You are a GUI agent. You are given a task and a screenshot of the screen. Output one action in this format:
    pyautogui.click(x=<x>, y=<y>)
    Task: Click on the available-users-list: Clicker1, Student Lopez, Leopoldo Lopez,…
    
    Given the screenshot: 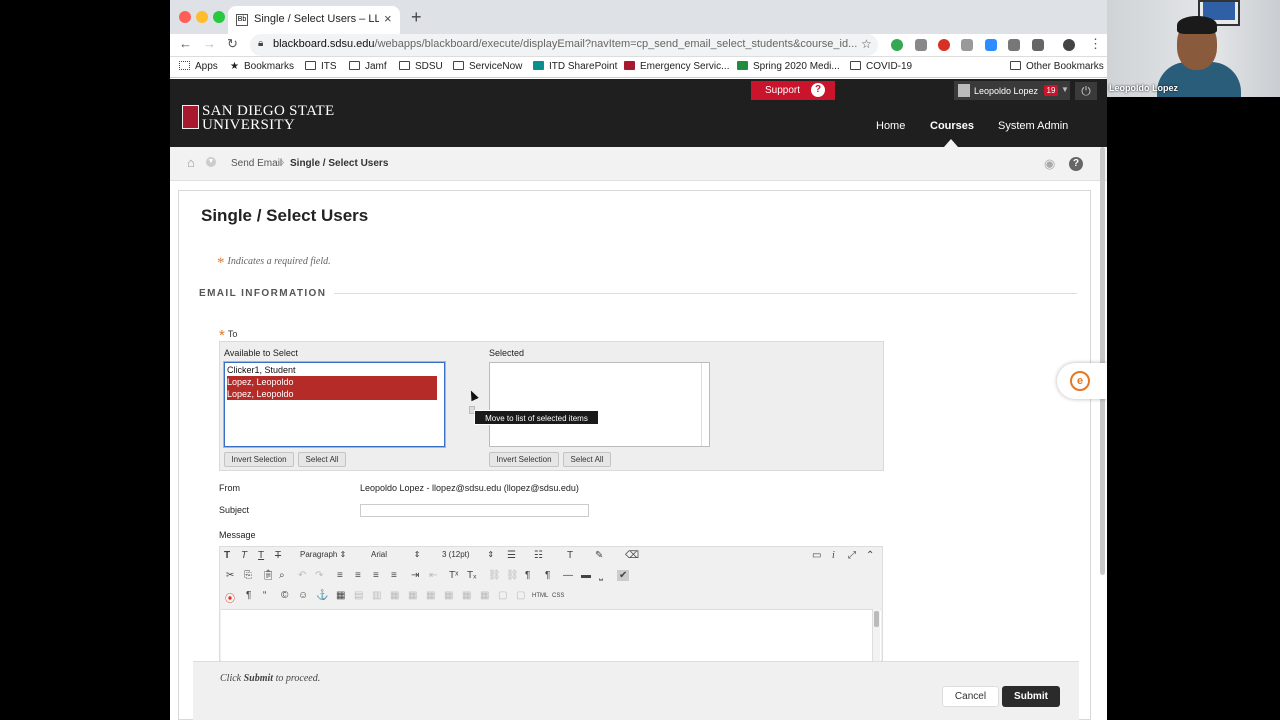 What is the action you would take?
    pyautogui.click(x=334, y=404)
    